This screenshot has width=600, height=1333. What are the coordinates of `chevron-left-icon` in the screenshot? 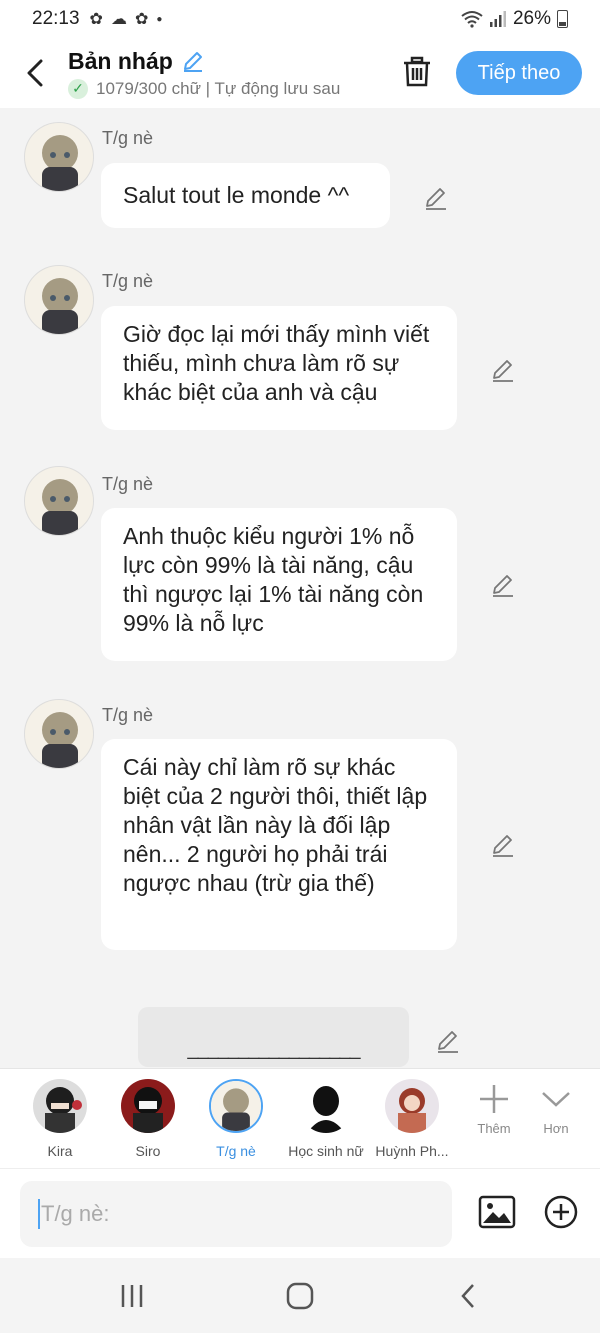 It's located at (35, 73).